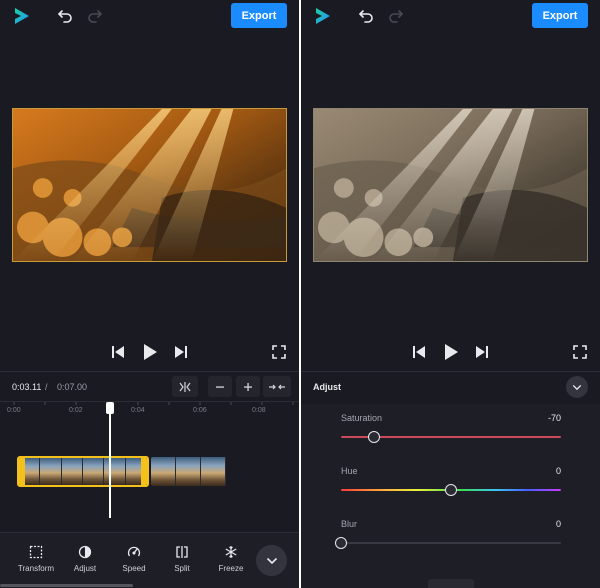 This screenshot has height=588, width=600. What do you see at coordinates (231, 552) in the screenshot?
I see `snowflake-icon` at bounding box center [231, 552].